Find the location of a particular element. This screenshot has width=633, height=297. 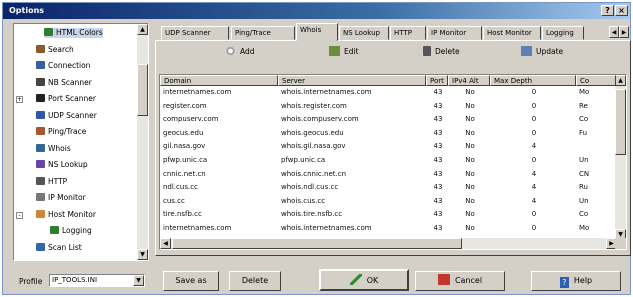

column-header: Max Depth is located at coordinates (533, 80).